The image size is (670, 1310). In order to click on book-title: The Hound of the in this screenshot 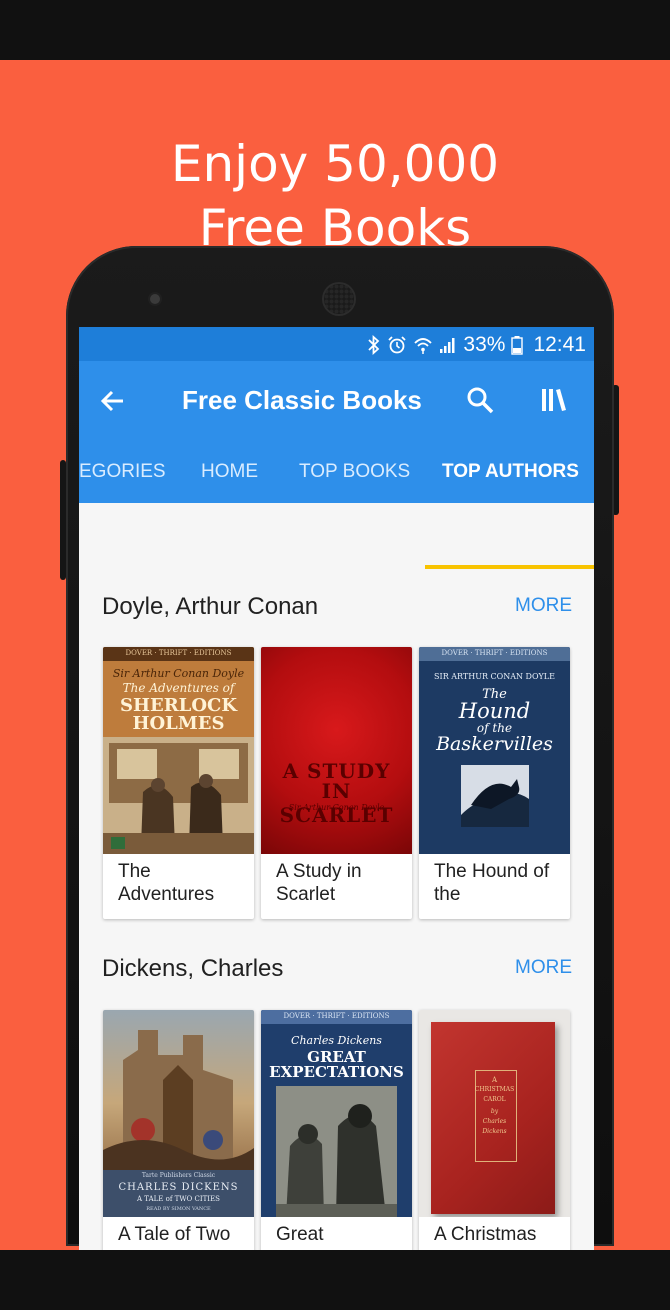, I will do `click(492, 883)`.